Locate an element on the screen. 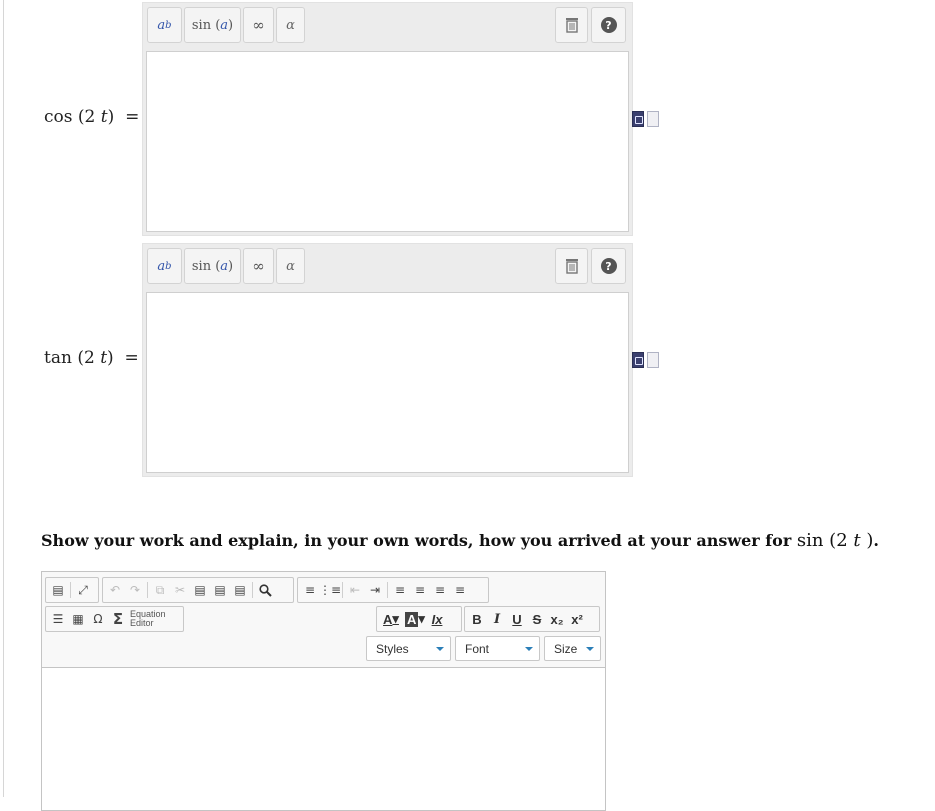 The height and width of the screenshot is (811, 935). equation-editor-button: Equation Editor is located at coordinates (147, 619).